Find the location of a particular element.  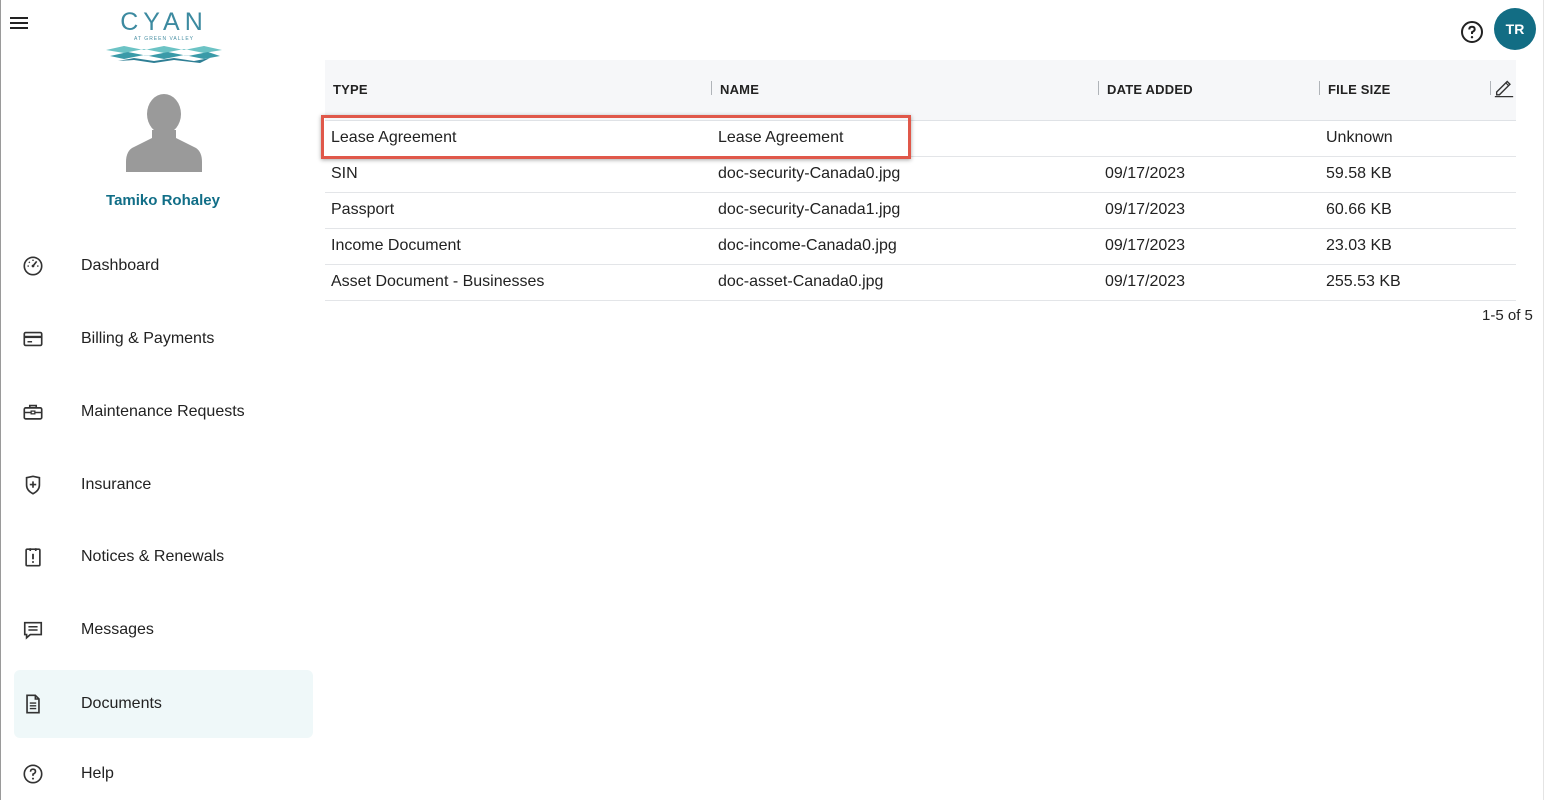

profile-avatar-icon is located at coordinates (164, 133).